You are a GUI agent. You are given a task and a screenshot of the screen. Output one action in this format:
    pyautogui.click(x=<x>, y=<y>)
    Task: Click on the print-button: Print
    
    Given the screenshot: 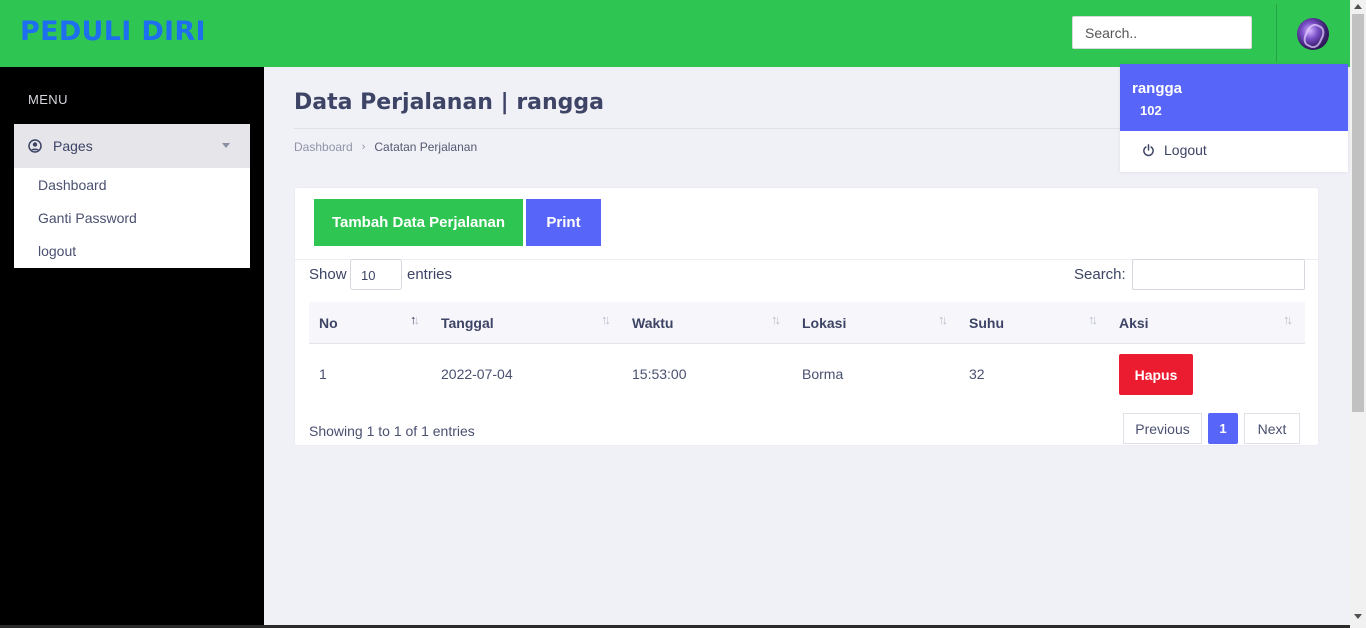 What is the action you would take?
    pyautogui.click(x=563, y=222)
    